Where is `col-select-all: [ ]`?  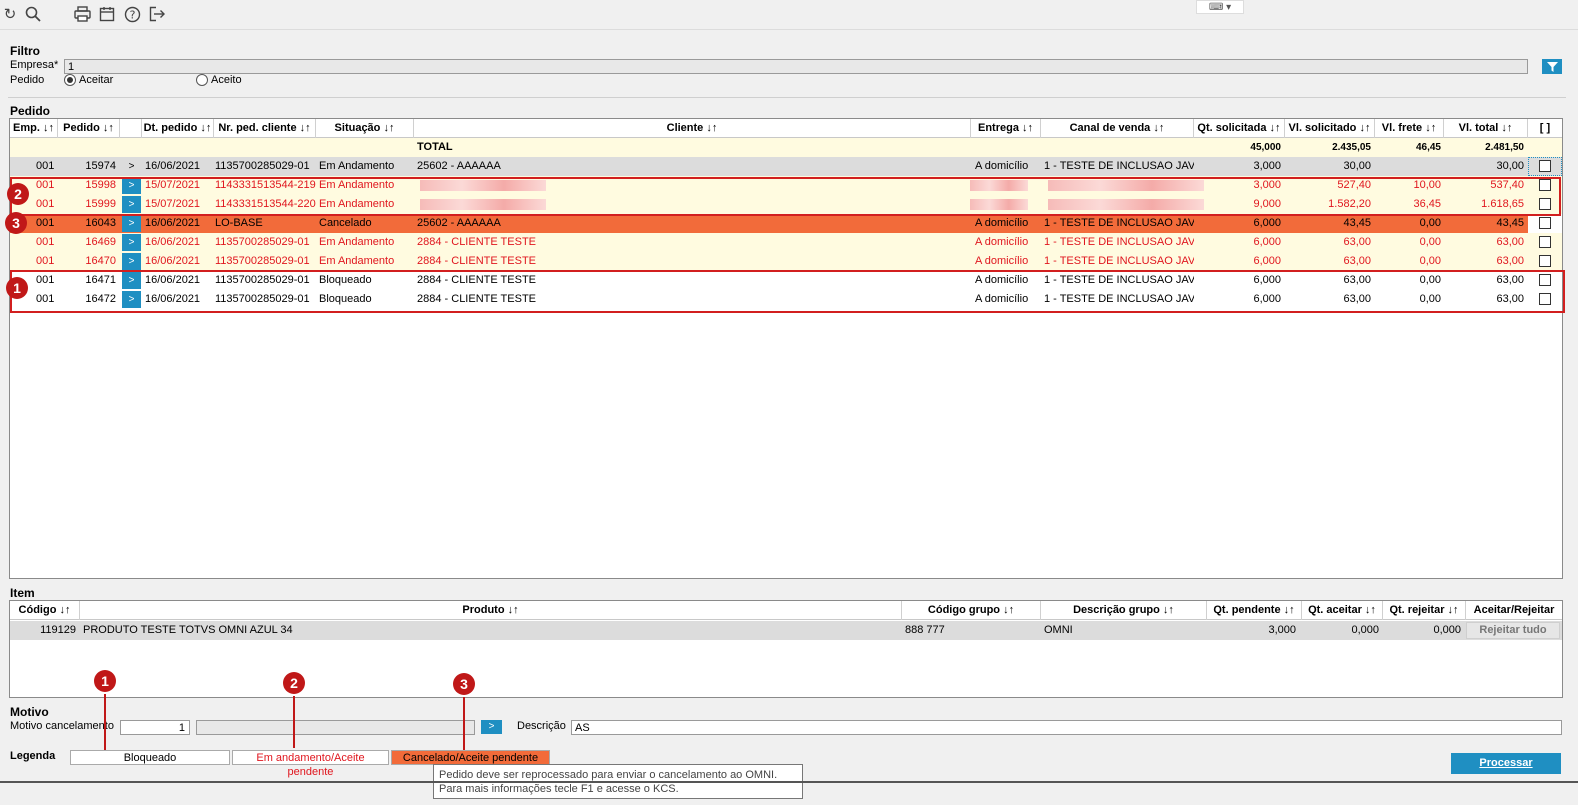
col-select-all: [ ] is located at coordinates (1545, 128).